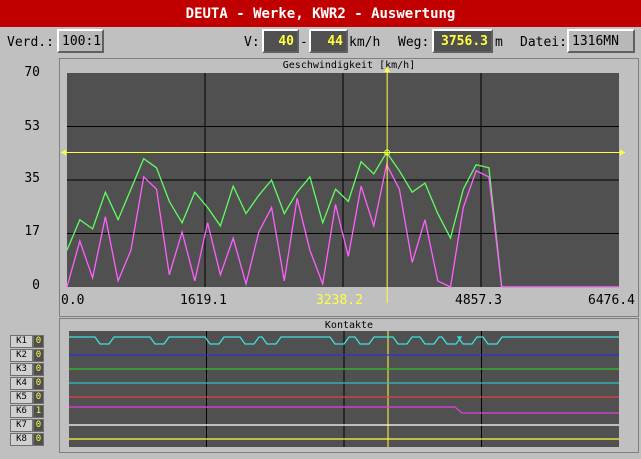 The width and height of the screenshot is (641, 459). What do you see at coordinates (21, 397) in the screenshot?
I see `contact-label-k5: K5` at bounding box center [21, 397].